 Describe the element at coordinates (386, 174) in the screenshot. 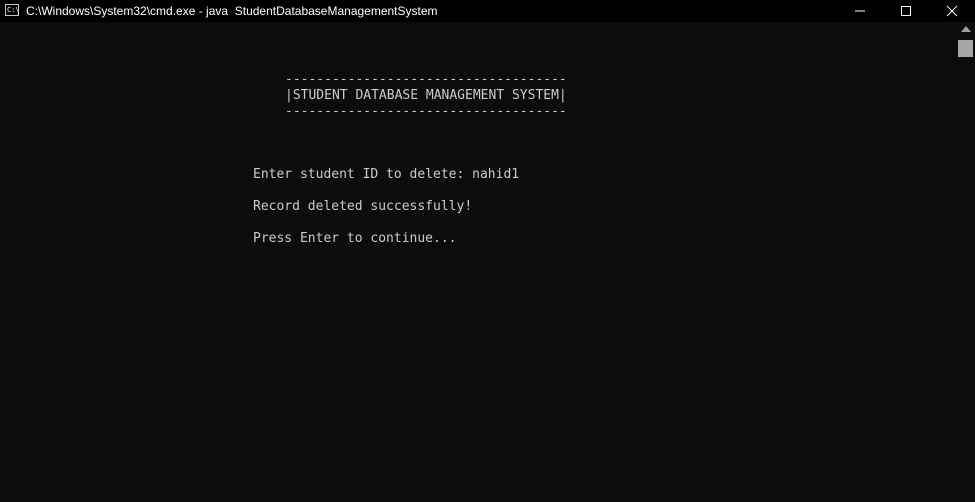

I see `delete-prompt-line: Enter student ID to delete: nahid1` at that location.